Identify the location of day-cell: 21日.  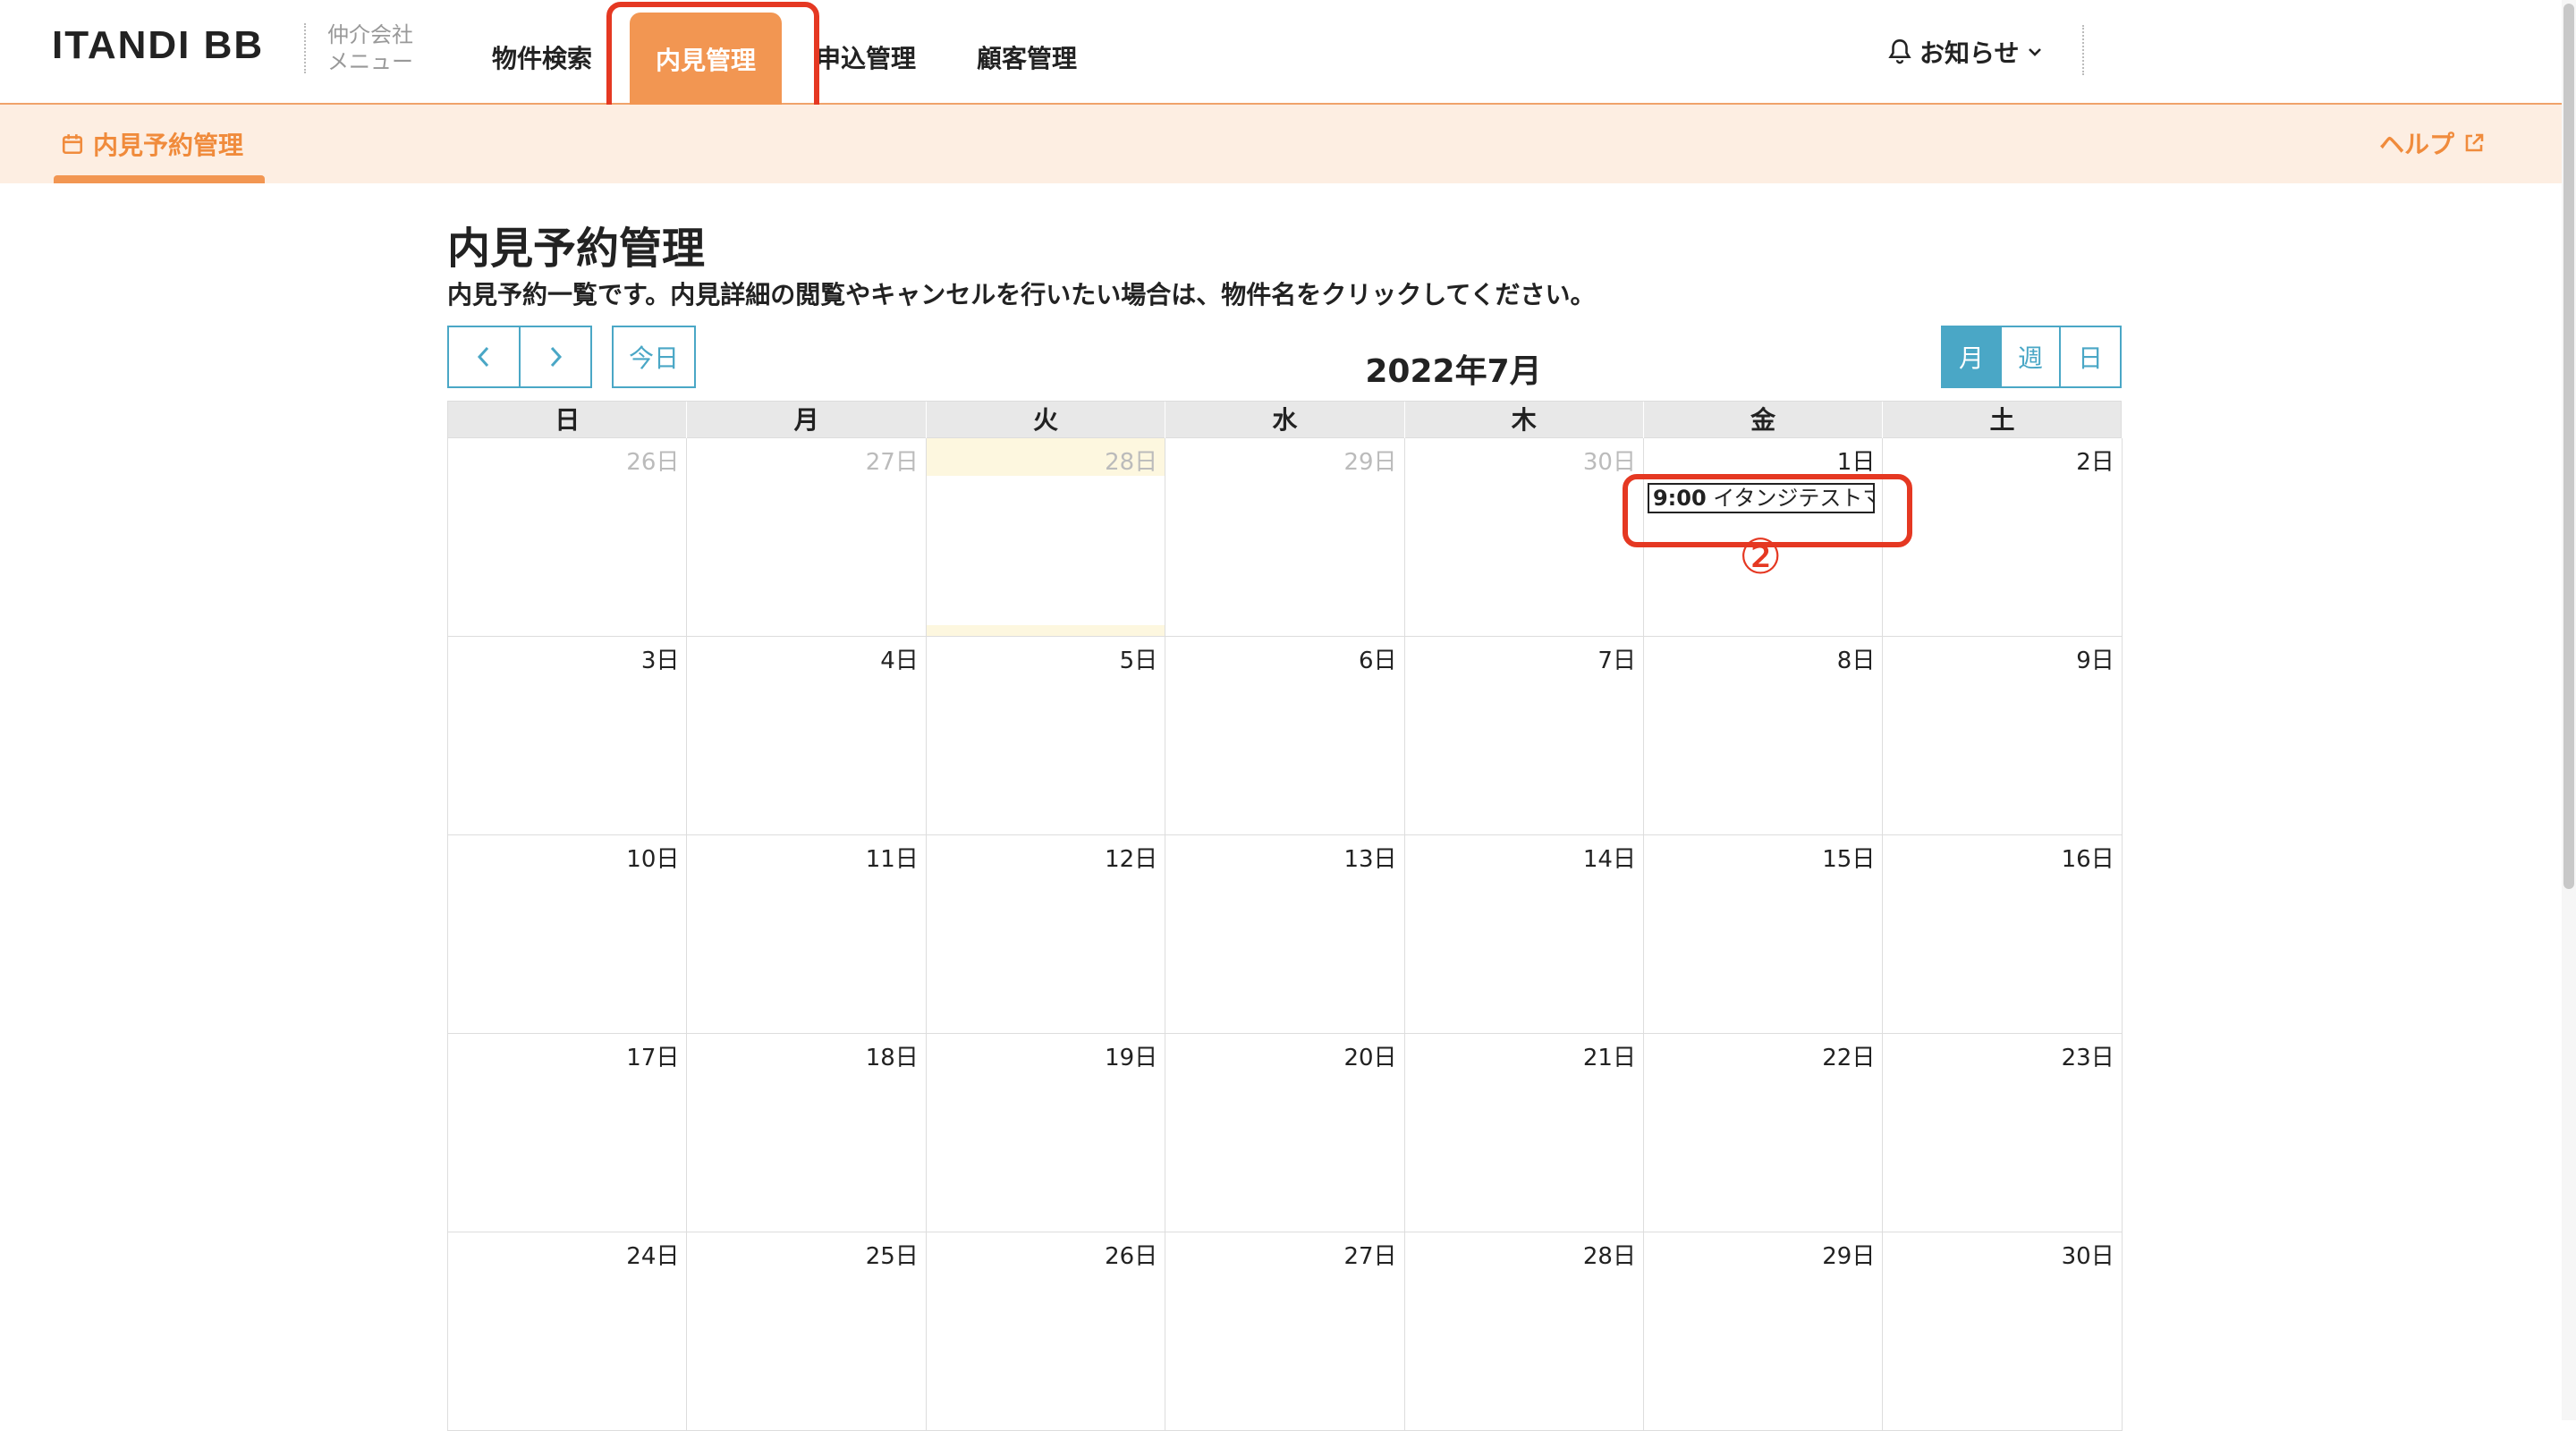
(1524, 1133).